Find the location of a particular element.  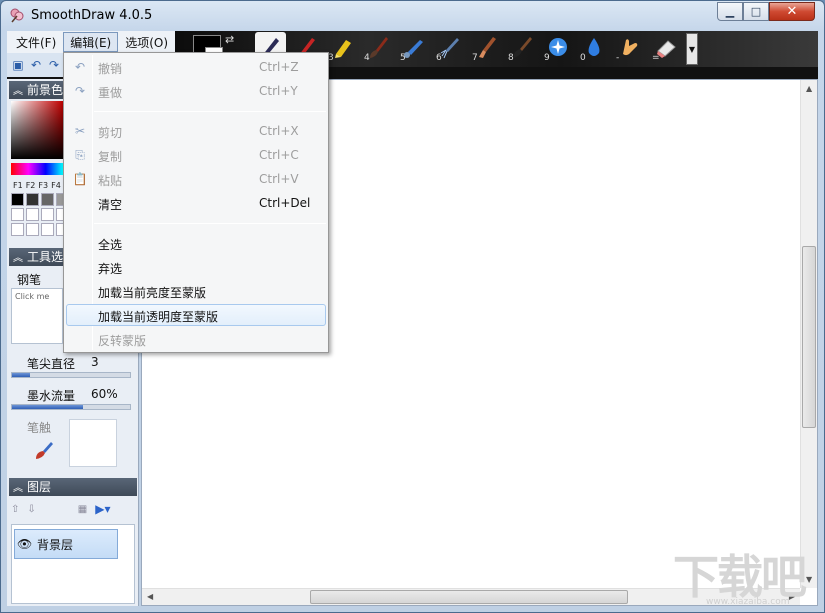

section-title: 前景色 is located at coordinates (45, 90).